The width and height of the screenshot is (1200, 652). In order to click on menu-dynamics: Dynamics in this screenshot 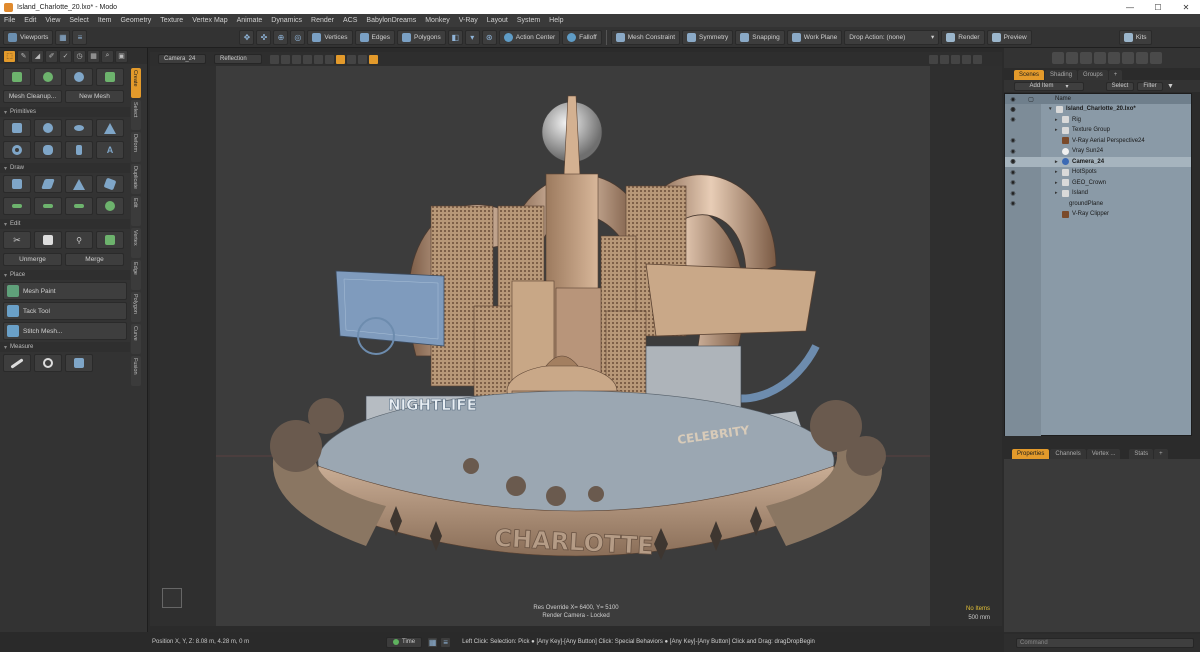, I will do `click(286, 20)`.